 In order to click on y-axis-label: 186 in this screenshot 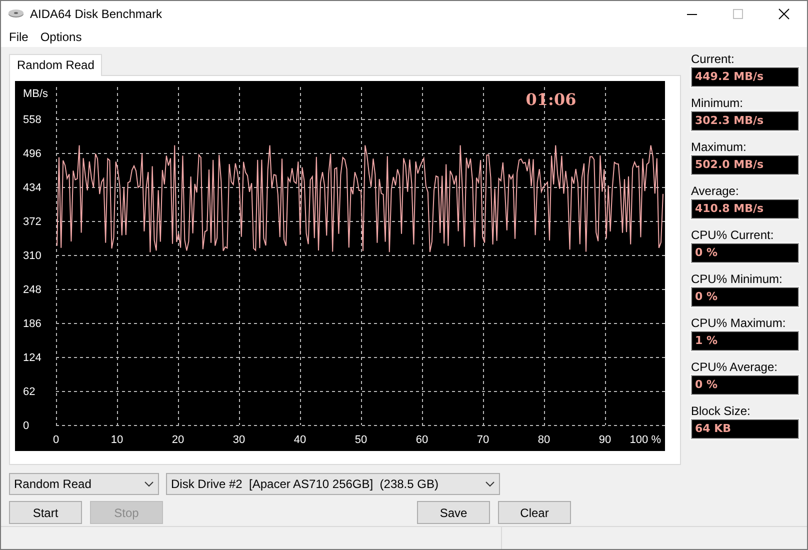, I will do `click(32, 324)`.